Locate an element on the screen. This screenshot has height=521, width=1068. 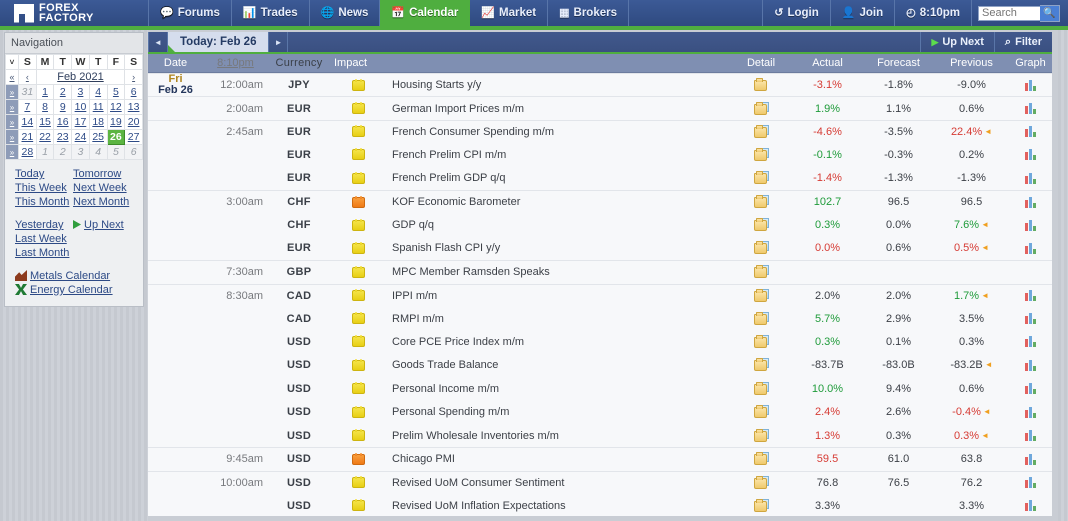
calendar-day: 31 is located at coordinates (27, 92).